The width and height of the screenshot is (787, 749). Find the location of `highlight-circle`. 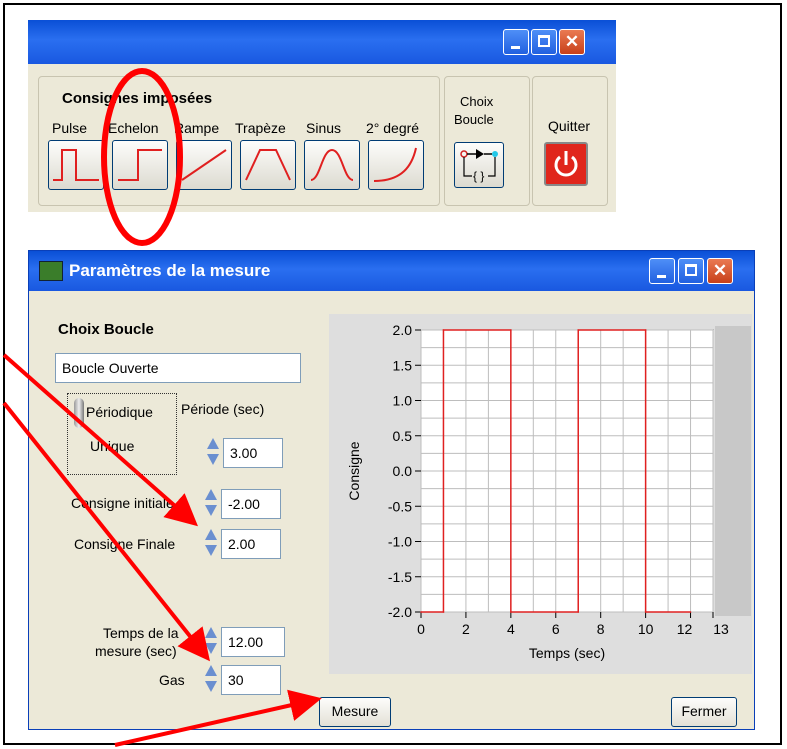

highlight-circle is located at coordinates (142, 157).